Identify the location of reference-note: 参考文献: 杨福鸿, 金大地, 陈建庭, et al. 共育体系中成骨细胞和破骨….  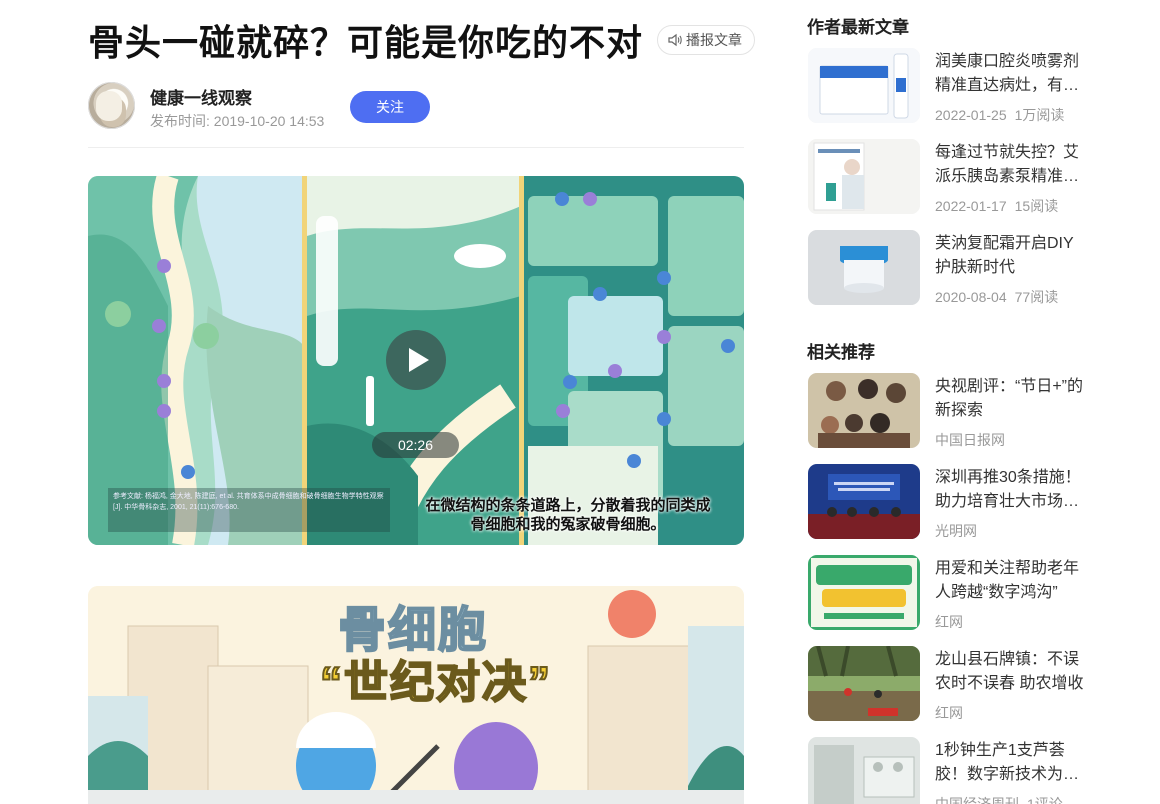
(249, 510).